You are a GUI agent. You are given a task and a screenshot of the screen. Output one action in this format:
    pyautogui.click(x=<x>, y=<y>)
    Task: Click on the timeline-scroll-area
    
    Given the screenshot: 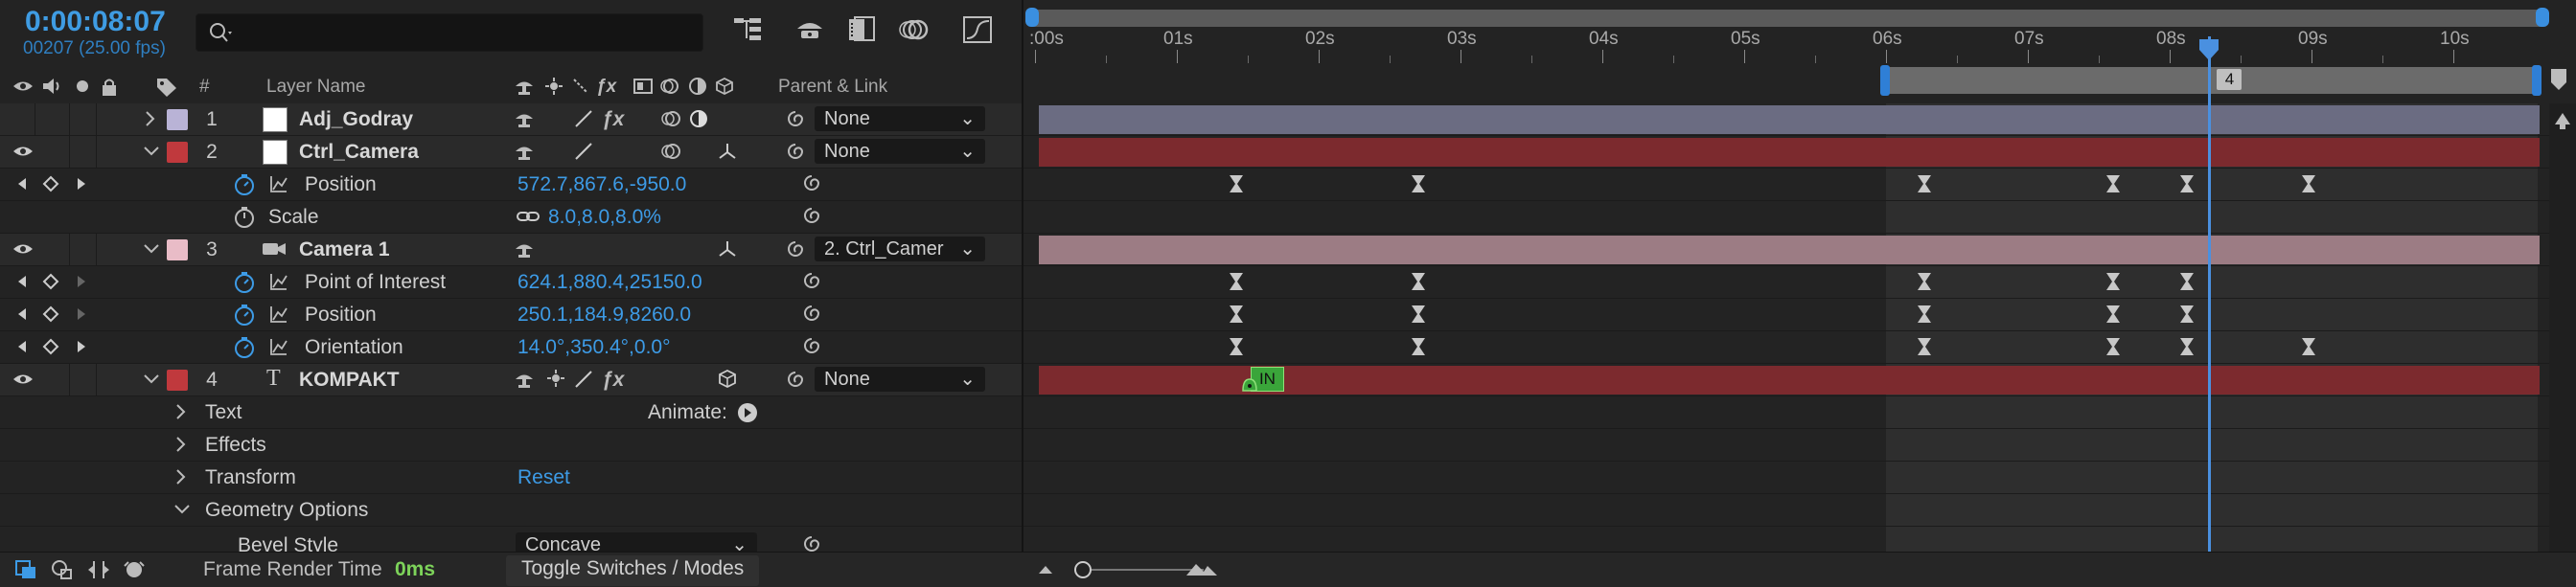 What is the action you would take?
    pyautogui.click(x=2562, y=327)
    